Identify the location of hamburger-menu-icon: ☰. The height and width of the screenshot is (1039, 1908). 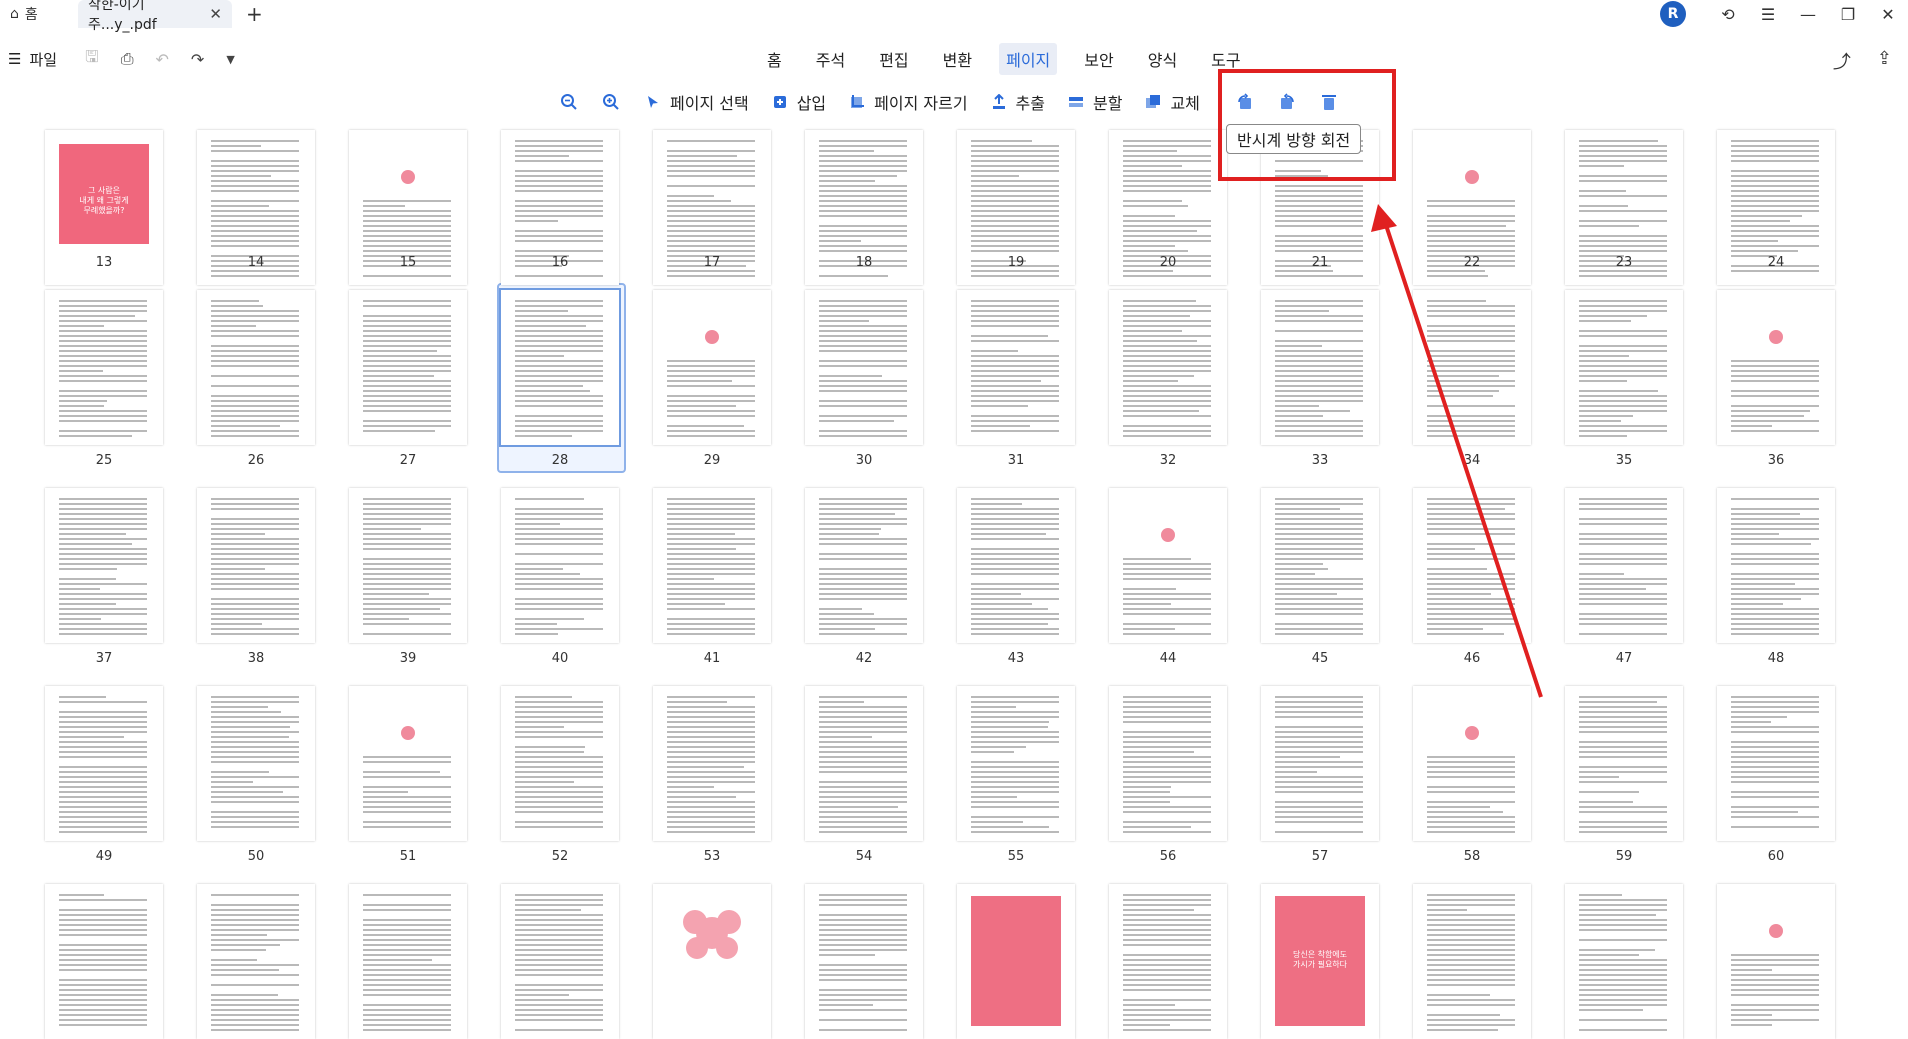
(1768, 14).